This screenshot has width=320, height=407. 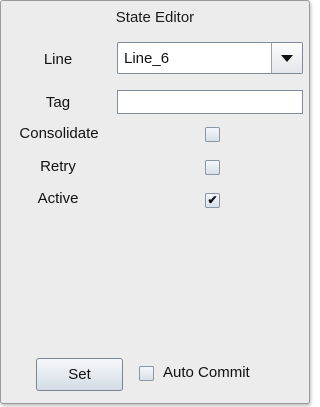 I want to click on consolidate-label: Consolidate, so click(x=59, y=133).